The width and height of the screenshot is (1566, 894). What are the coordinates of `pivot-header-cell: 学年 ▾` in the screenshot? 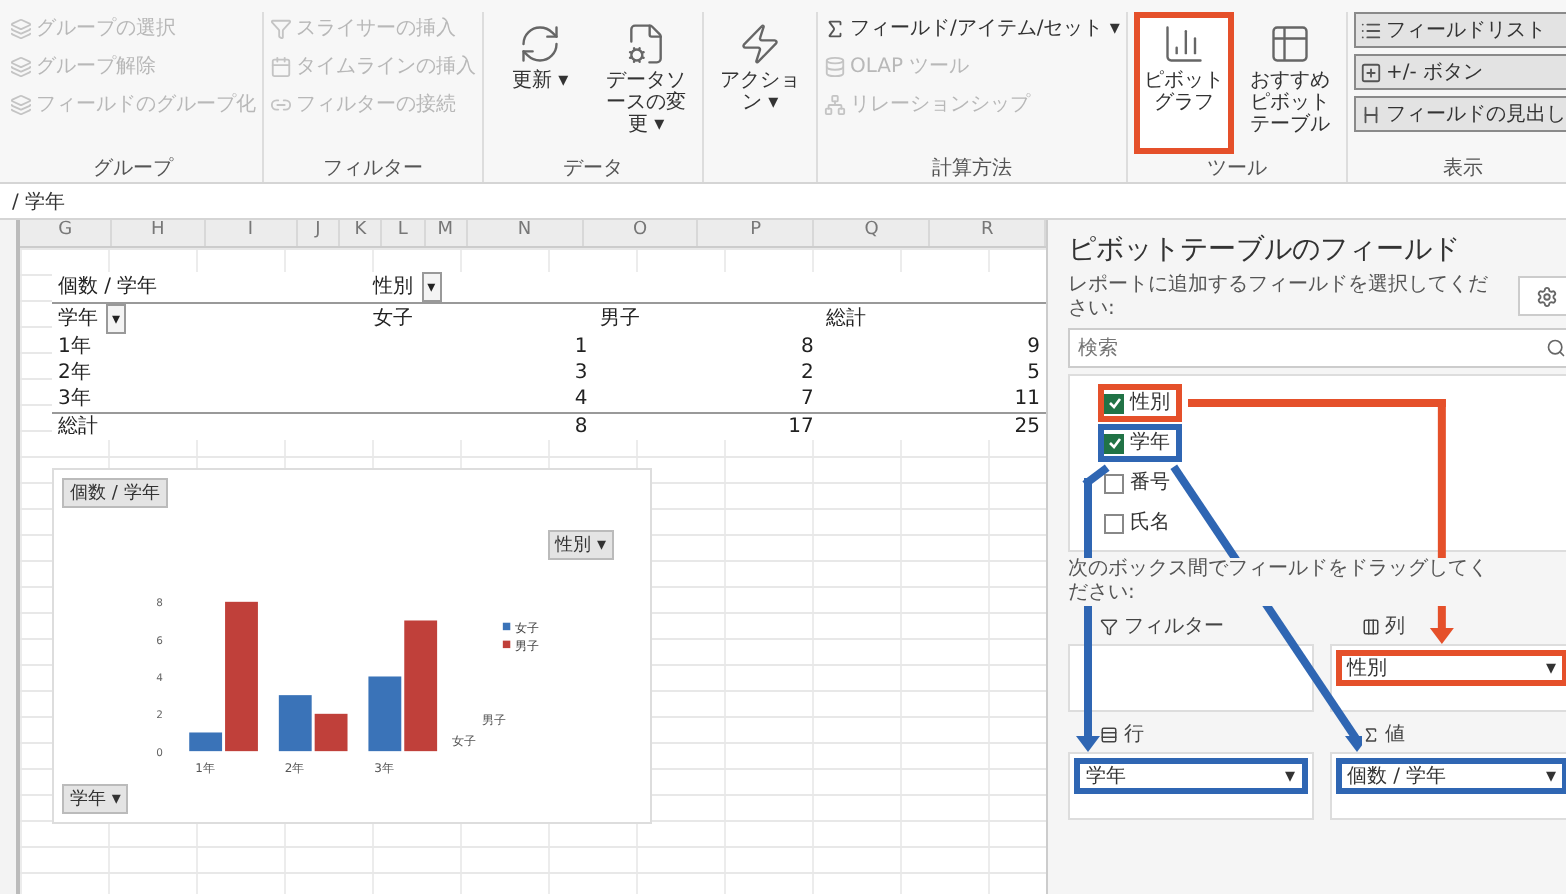 It's located at (210, 318).